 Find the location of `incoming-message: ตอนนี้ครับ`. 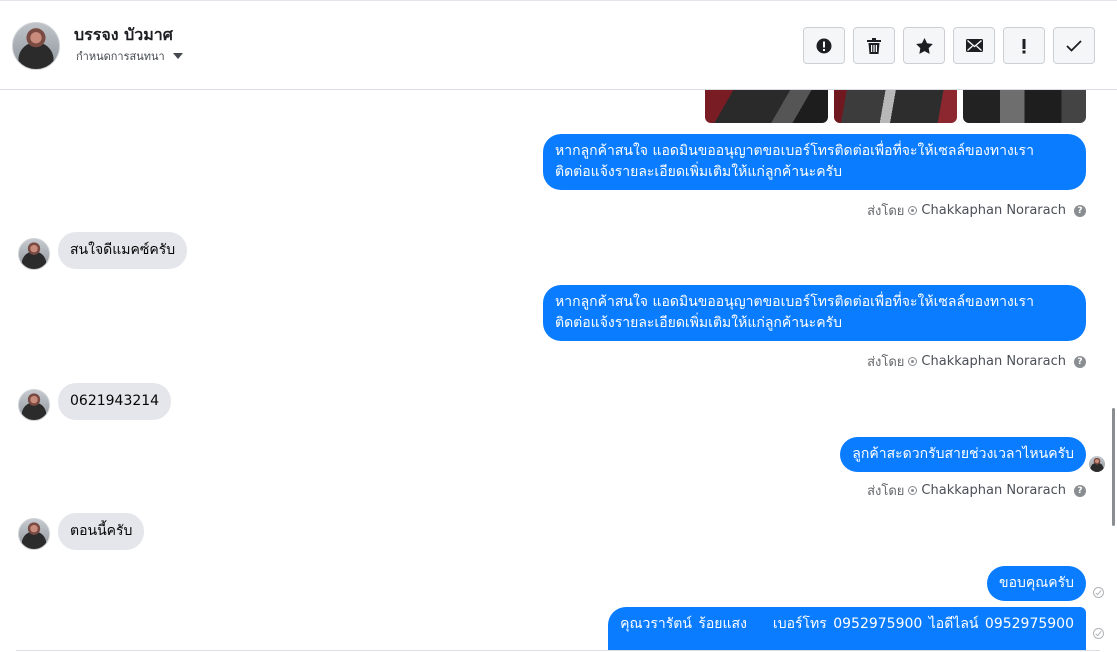

incoming-message: ตอนนี้ครับ is located at coordinates (101, 531).